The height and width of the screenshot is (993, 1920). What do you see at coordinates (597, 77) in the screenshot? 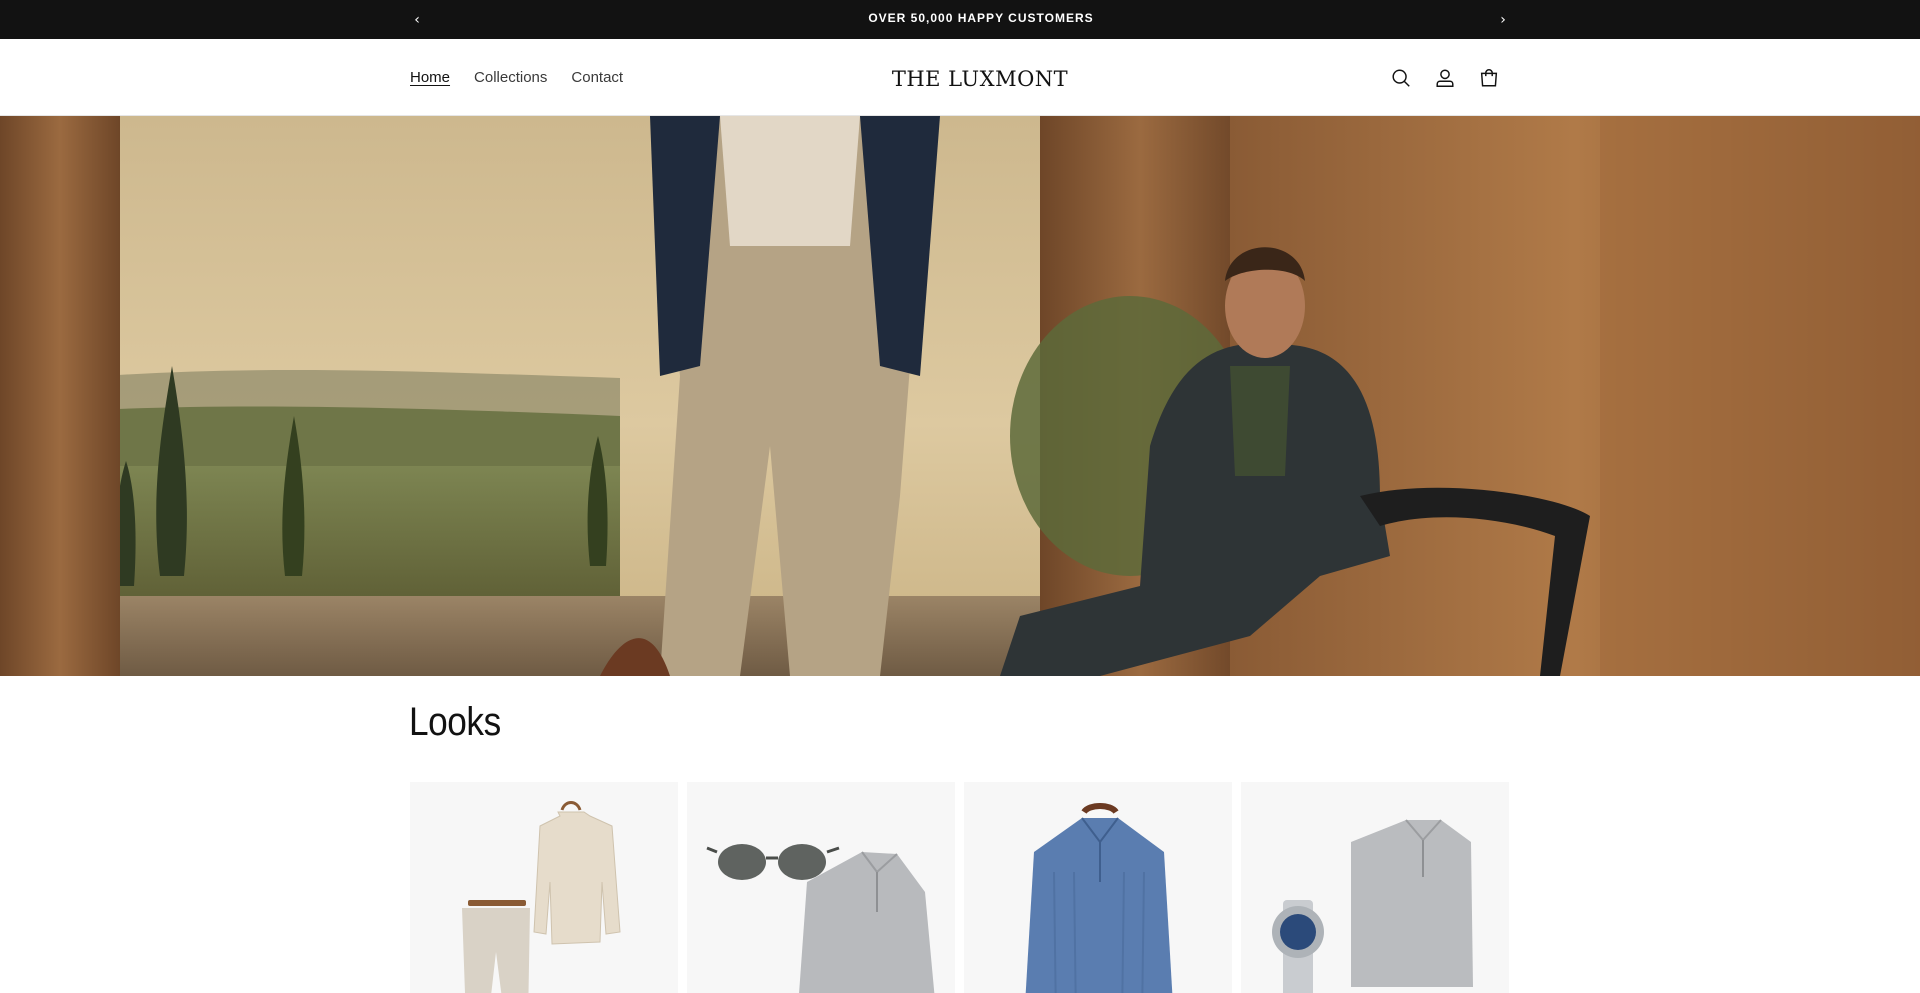
I see `nav-contact-link: Contact` at bounding box center [597, 77].